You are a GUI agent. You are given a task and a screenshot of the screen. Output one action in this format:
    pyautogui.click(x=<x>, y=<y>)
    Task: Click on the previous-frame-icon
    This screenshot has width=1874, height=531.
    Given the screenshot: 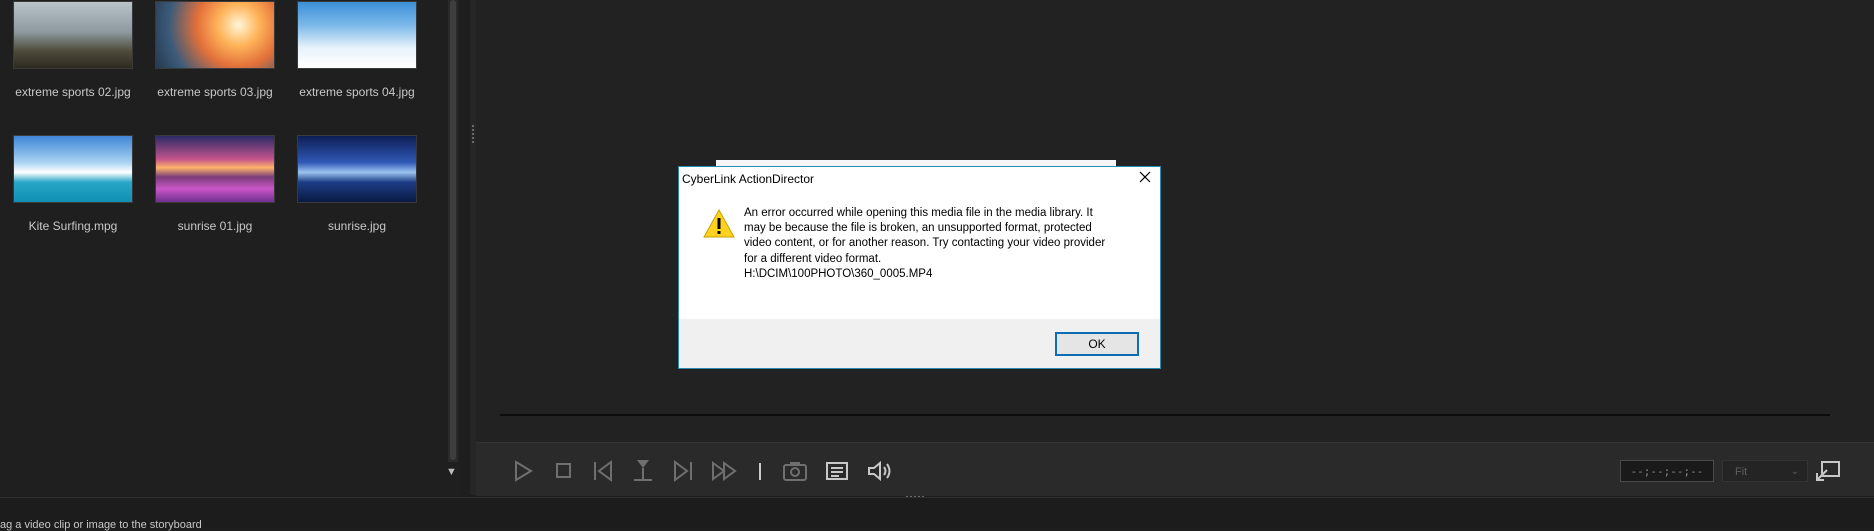 What is the action you would take?
    pyautogui.click(x=603, y=471)
    